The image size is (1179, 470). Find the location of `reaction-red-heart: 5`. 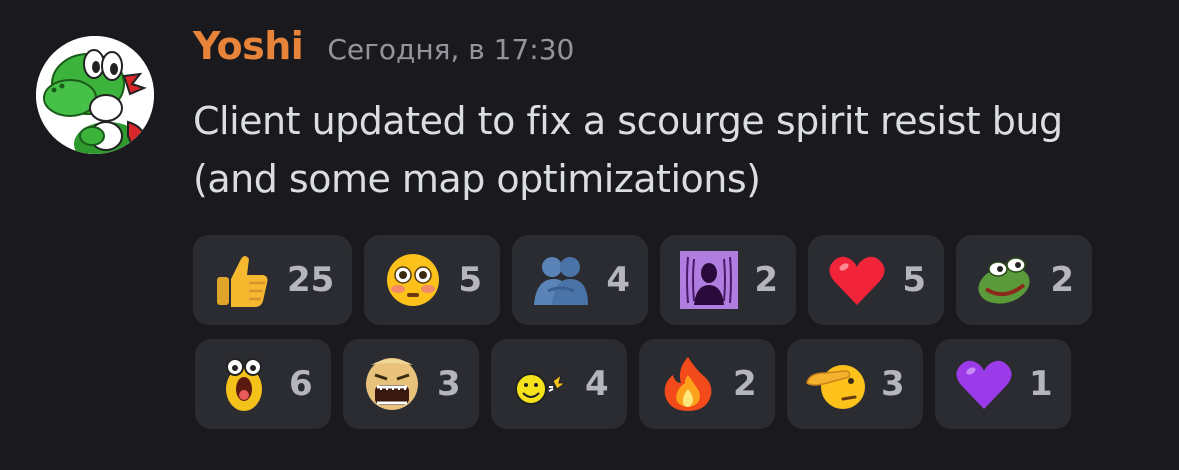

reaction-red-heart: 5 is located at coordinates (876, 280).